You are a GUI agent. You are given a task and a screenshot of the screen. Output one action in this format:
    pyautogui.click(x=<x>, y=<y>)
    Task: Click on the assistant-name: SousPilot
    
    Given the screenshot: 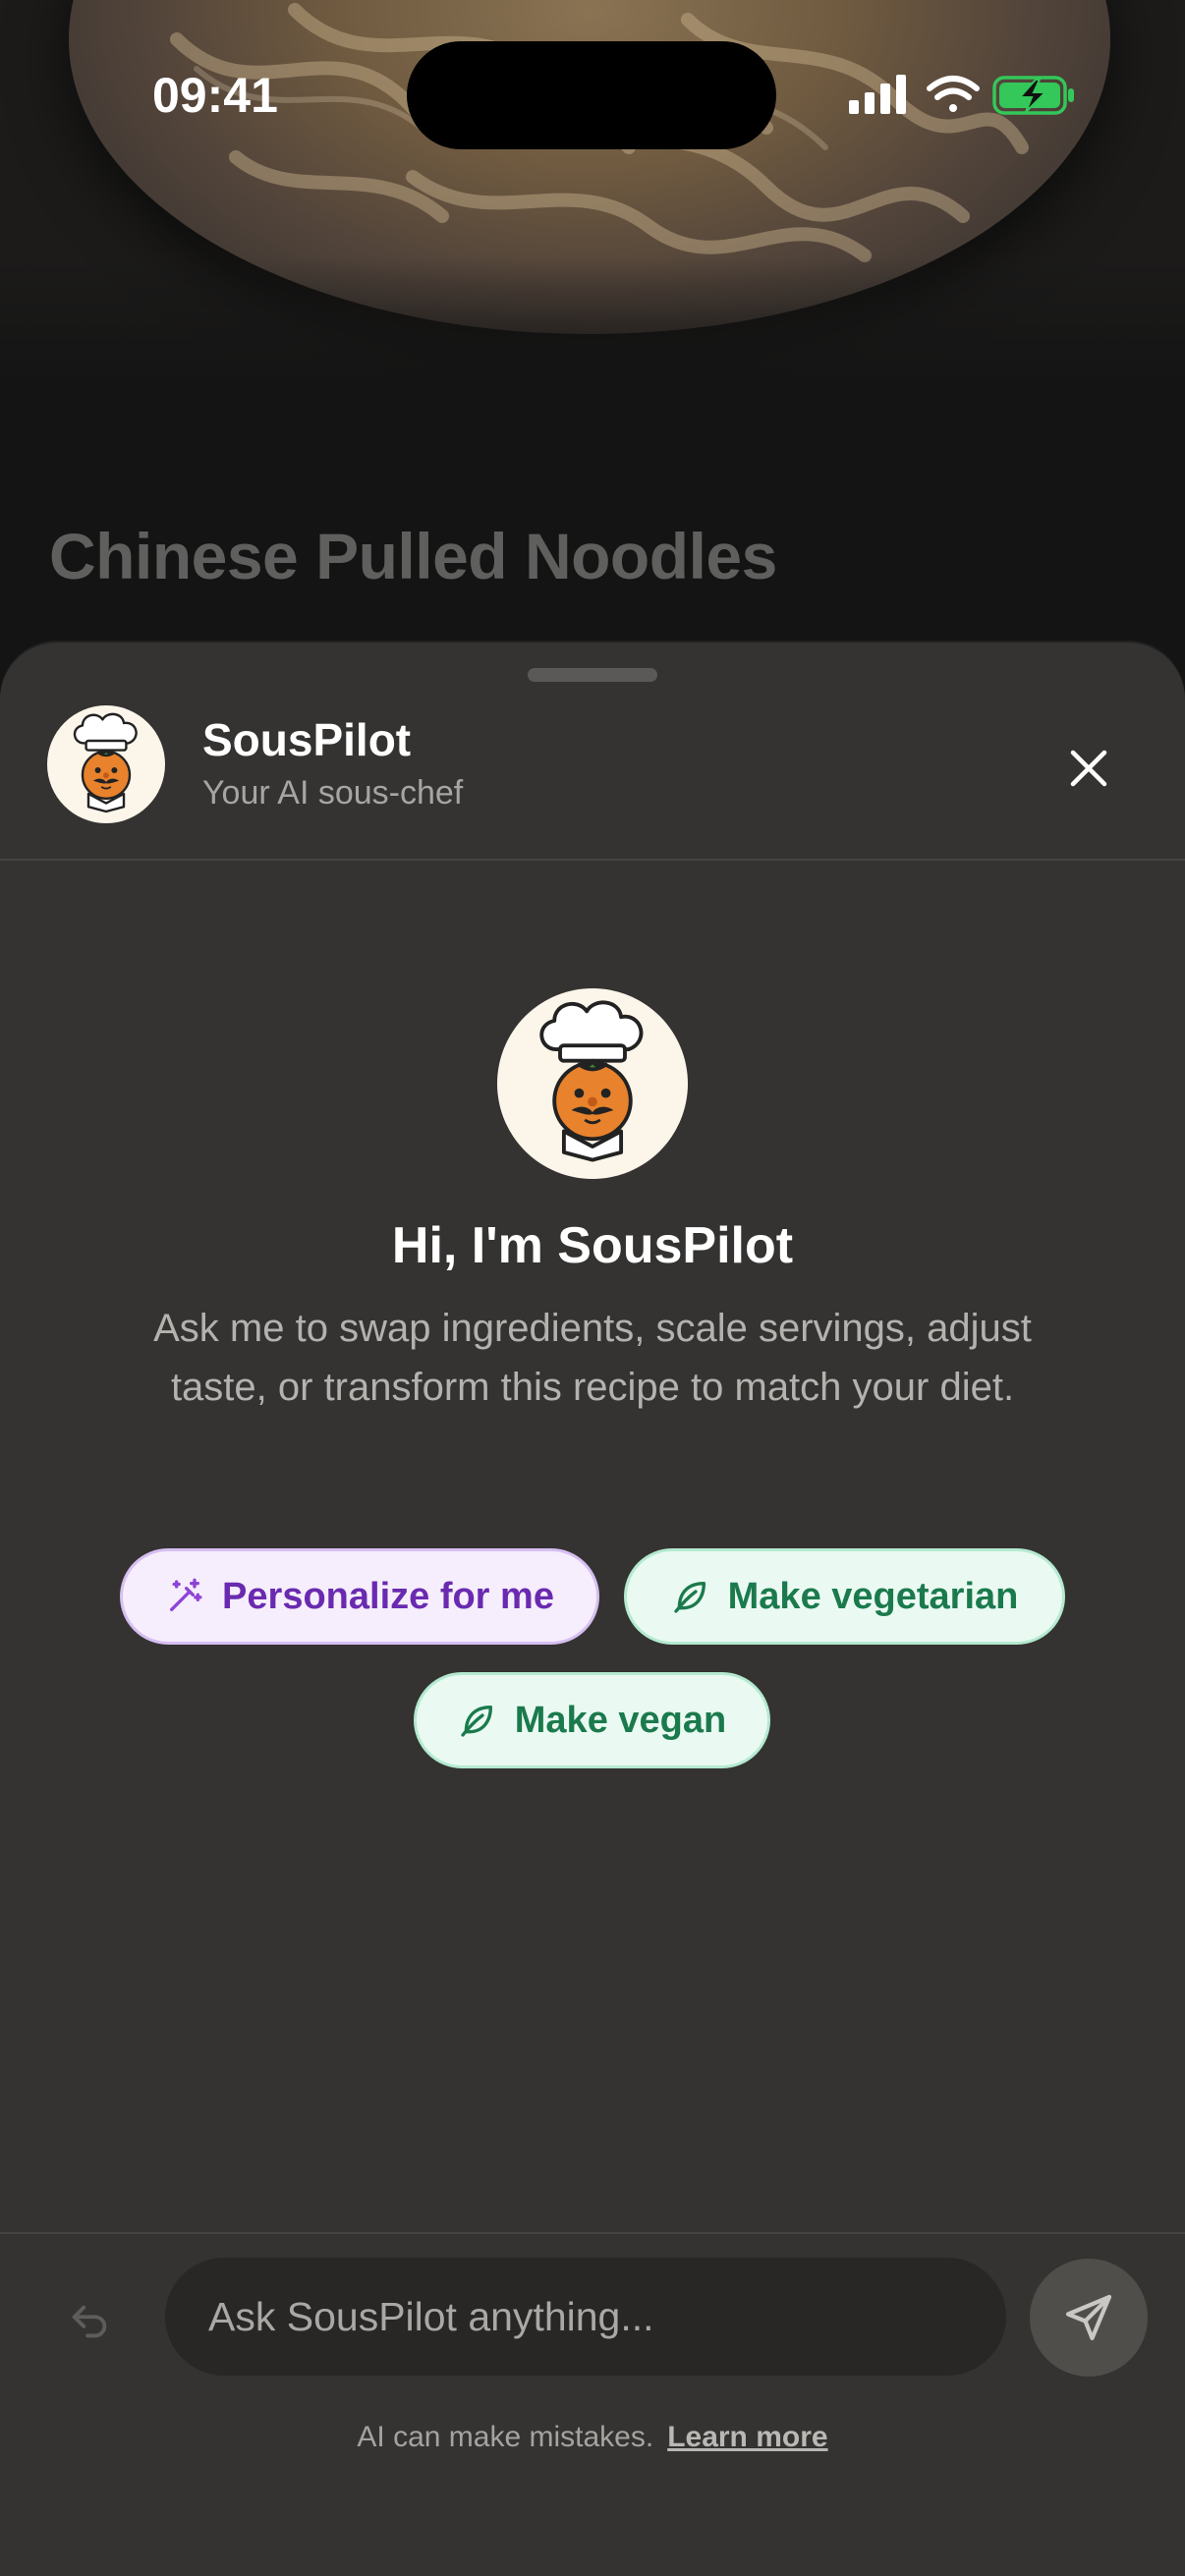 What is the action you would take?
    pyautogui.click(x=307, y=739)
    